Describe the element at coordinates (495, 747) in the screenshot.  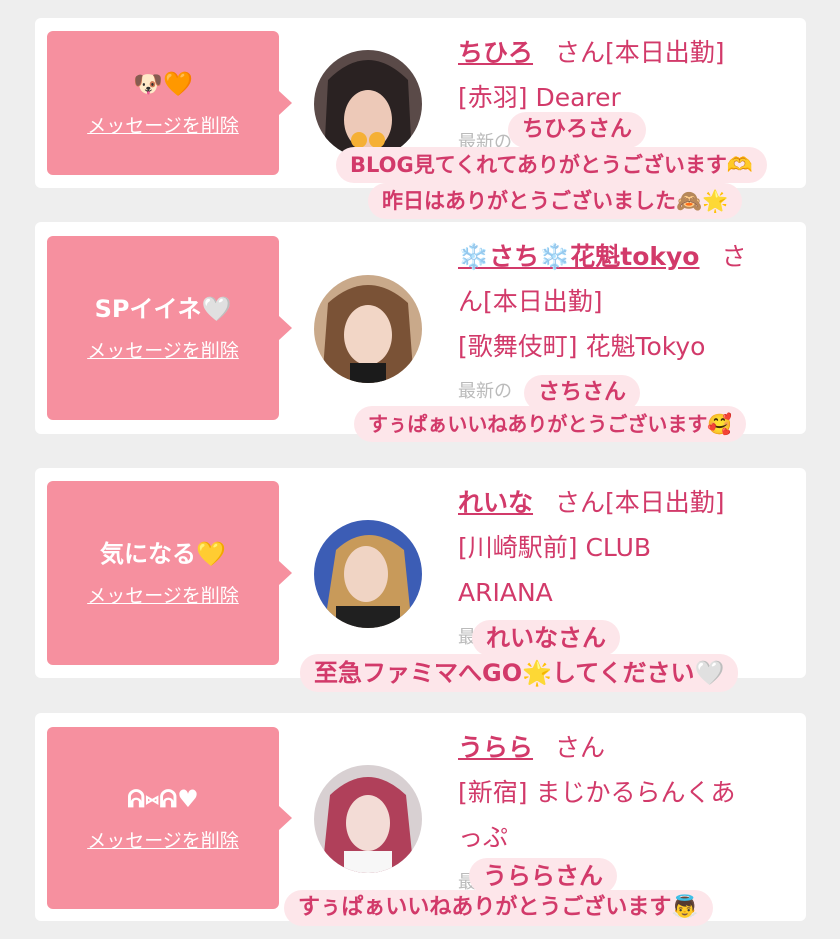
I see `cast-name-link: うらら` at that location.